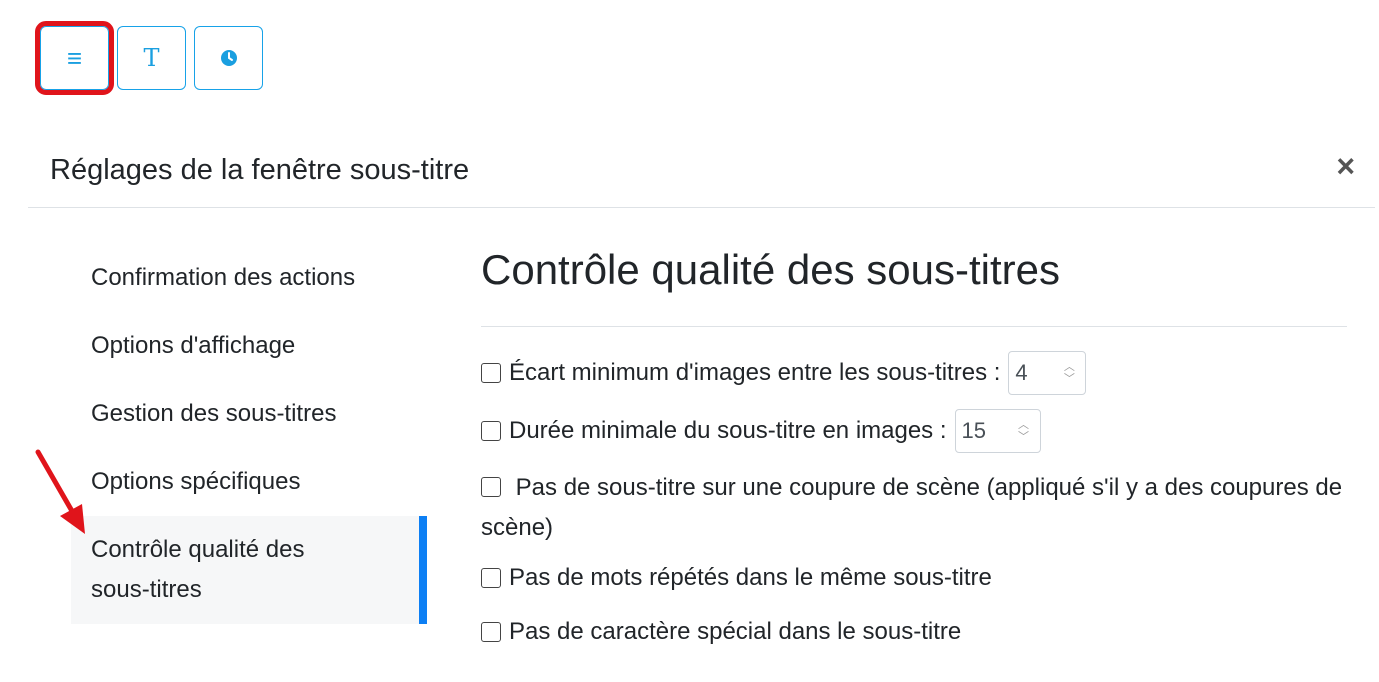  What do you see at coordinates (491, 578) in the screenshot?
I see `repeated-words-checkbox` at bounding box center [491, 578].